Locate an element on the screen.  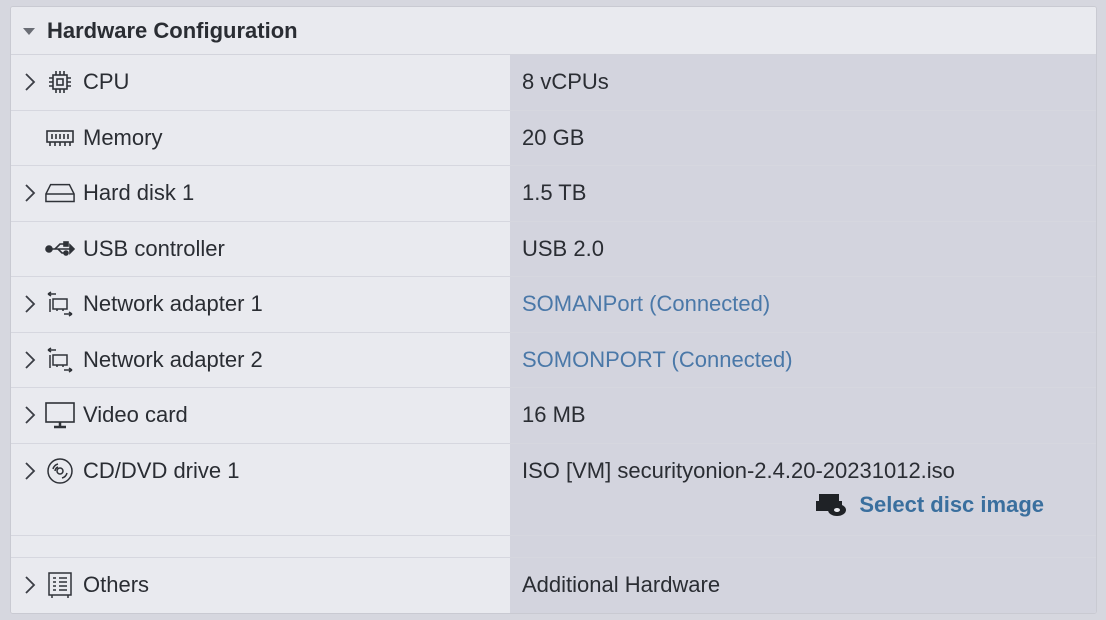
row-value: 16 MB is located at coordinates (554, 414).